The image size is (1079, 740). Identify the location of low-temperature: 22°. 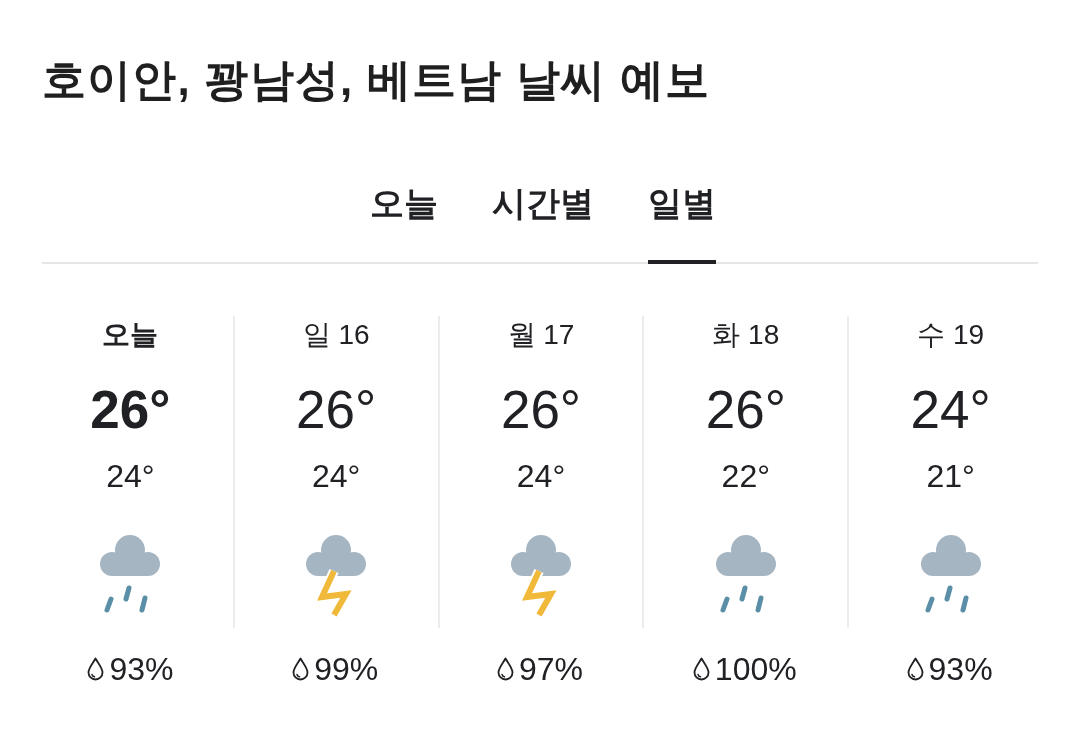
(745, 476).